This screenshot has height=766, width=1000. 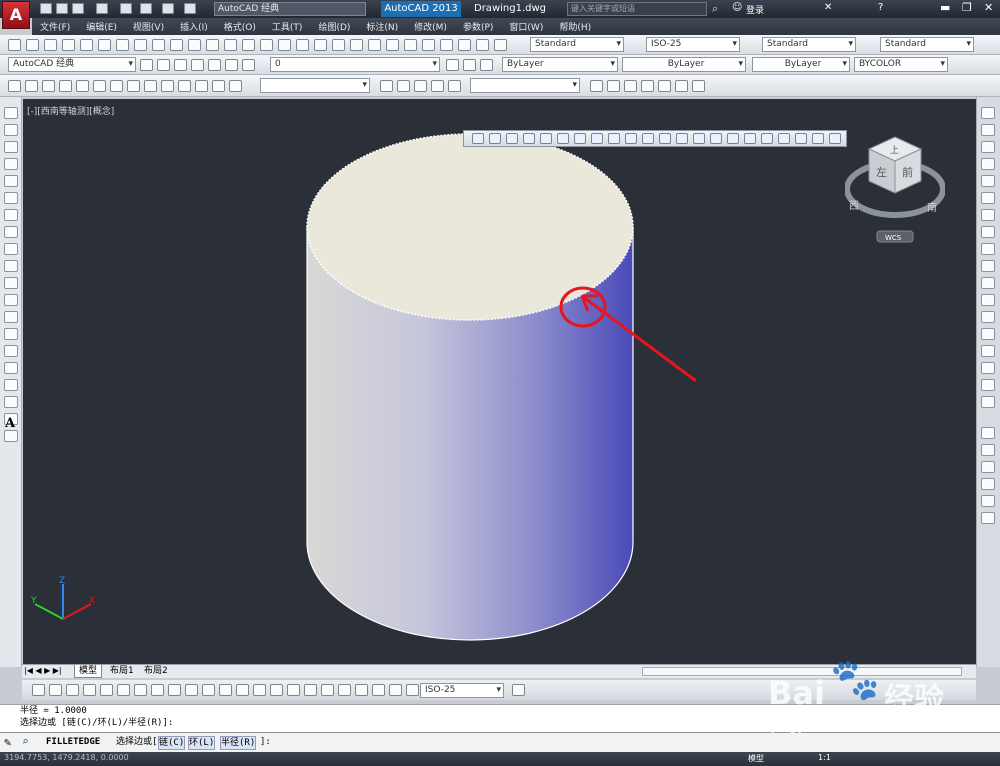 What do you see at coordinates (46, 8) in the screenshot?
I see `new-icon` at bounding box center [46, 8].